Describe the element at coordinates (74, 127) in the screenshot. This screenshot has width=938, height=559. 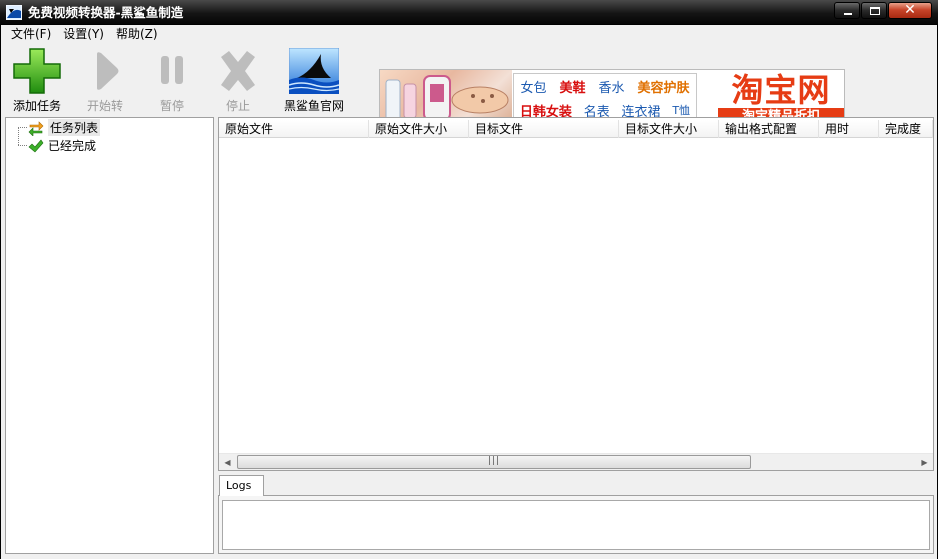
I see `tree-item-task-list-label: 任务列表` at that location.